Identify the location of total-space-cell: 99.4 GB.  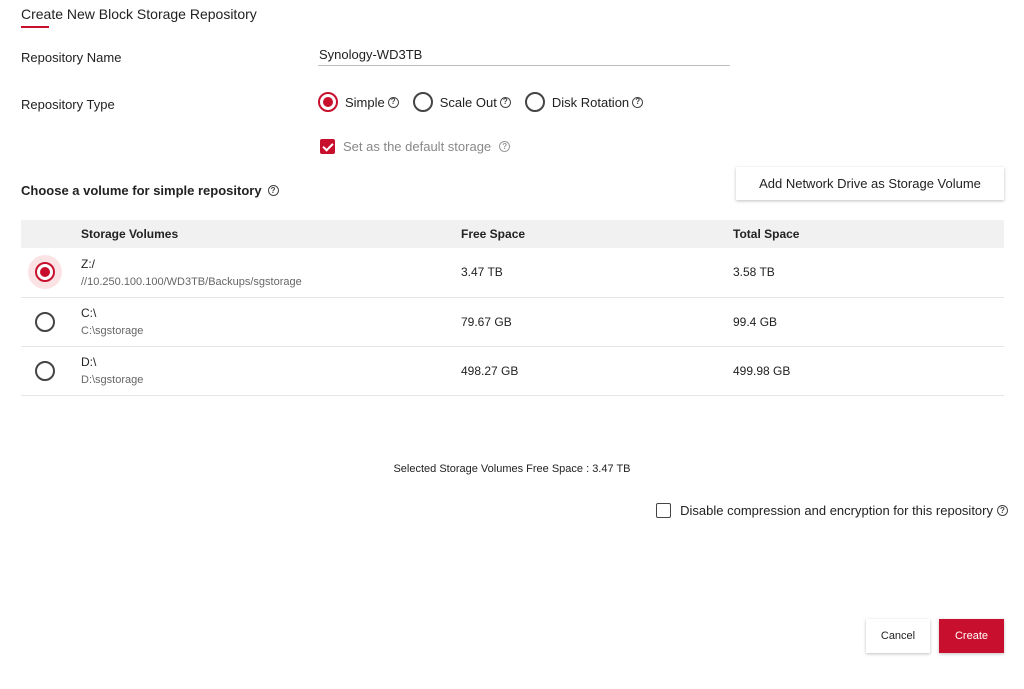
(862, 322).